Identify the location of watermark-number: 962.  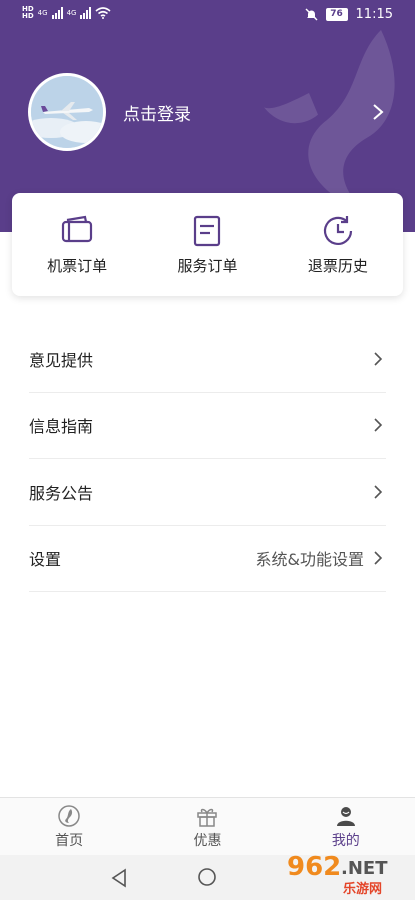
(314, 867).